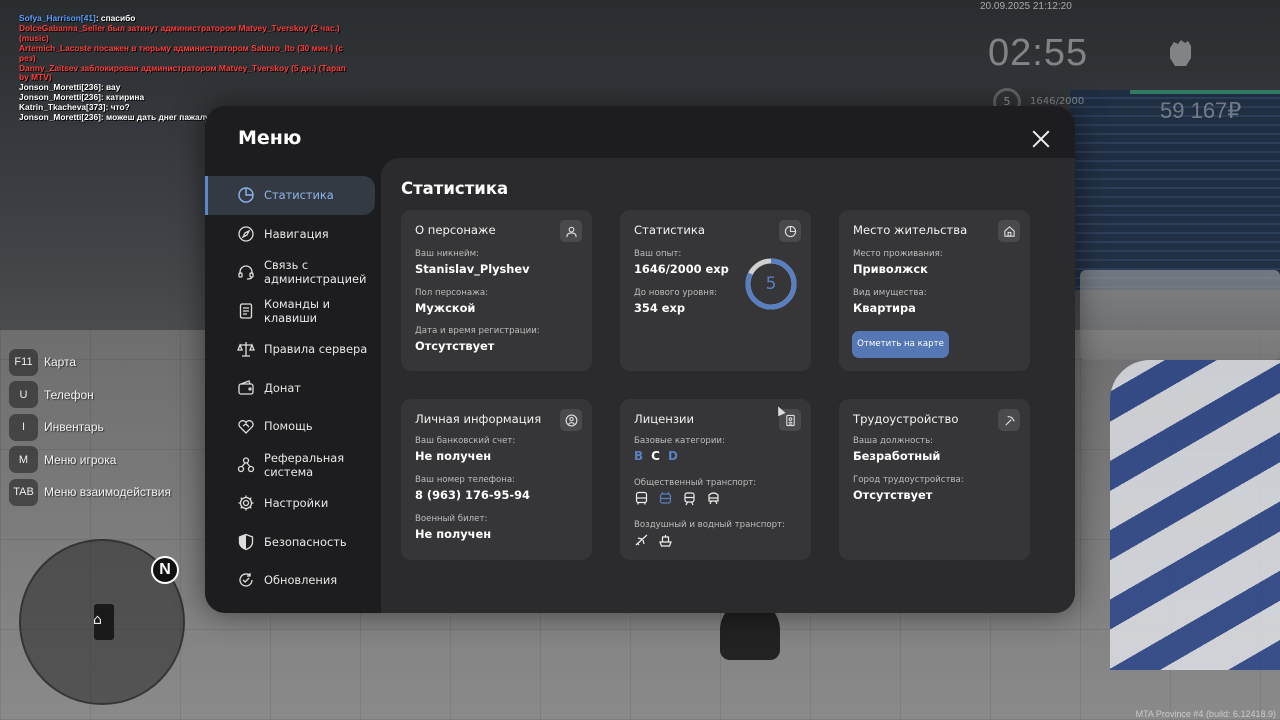 The width and height of the screenshot is (1280, 720). What do you see at coordinates (1205, 714) in the screenshot?
I see `build-watermark: MTA Province #4 (build: 6.12418.9)` at bounding box center [1205, 714].